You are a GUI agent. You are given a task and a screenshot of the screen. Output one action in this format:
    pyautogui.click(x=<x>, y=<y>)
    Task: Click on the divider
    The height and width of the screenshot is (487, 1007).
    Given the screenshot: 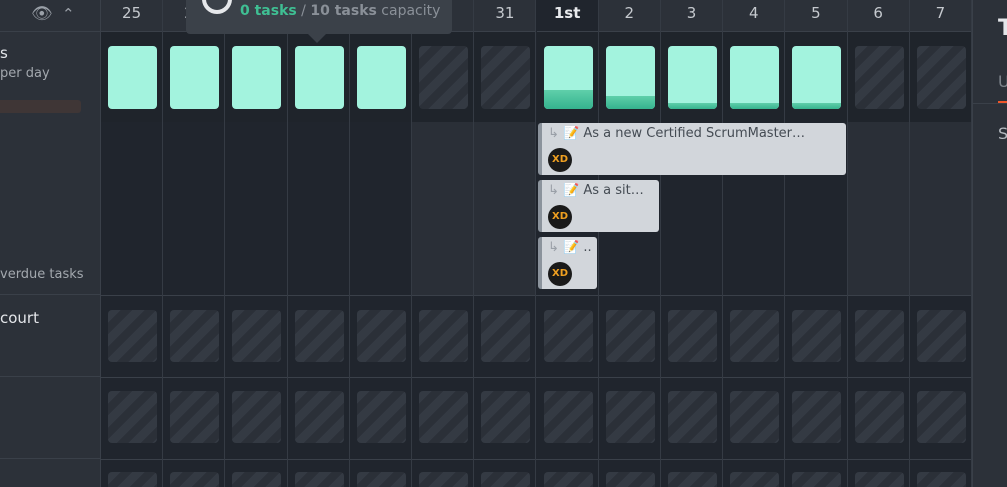 What is the action you would take?
    pyautogui.click(x=990, y=103)
    